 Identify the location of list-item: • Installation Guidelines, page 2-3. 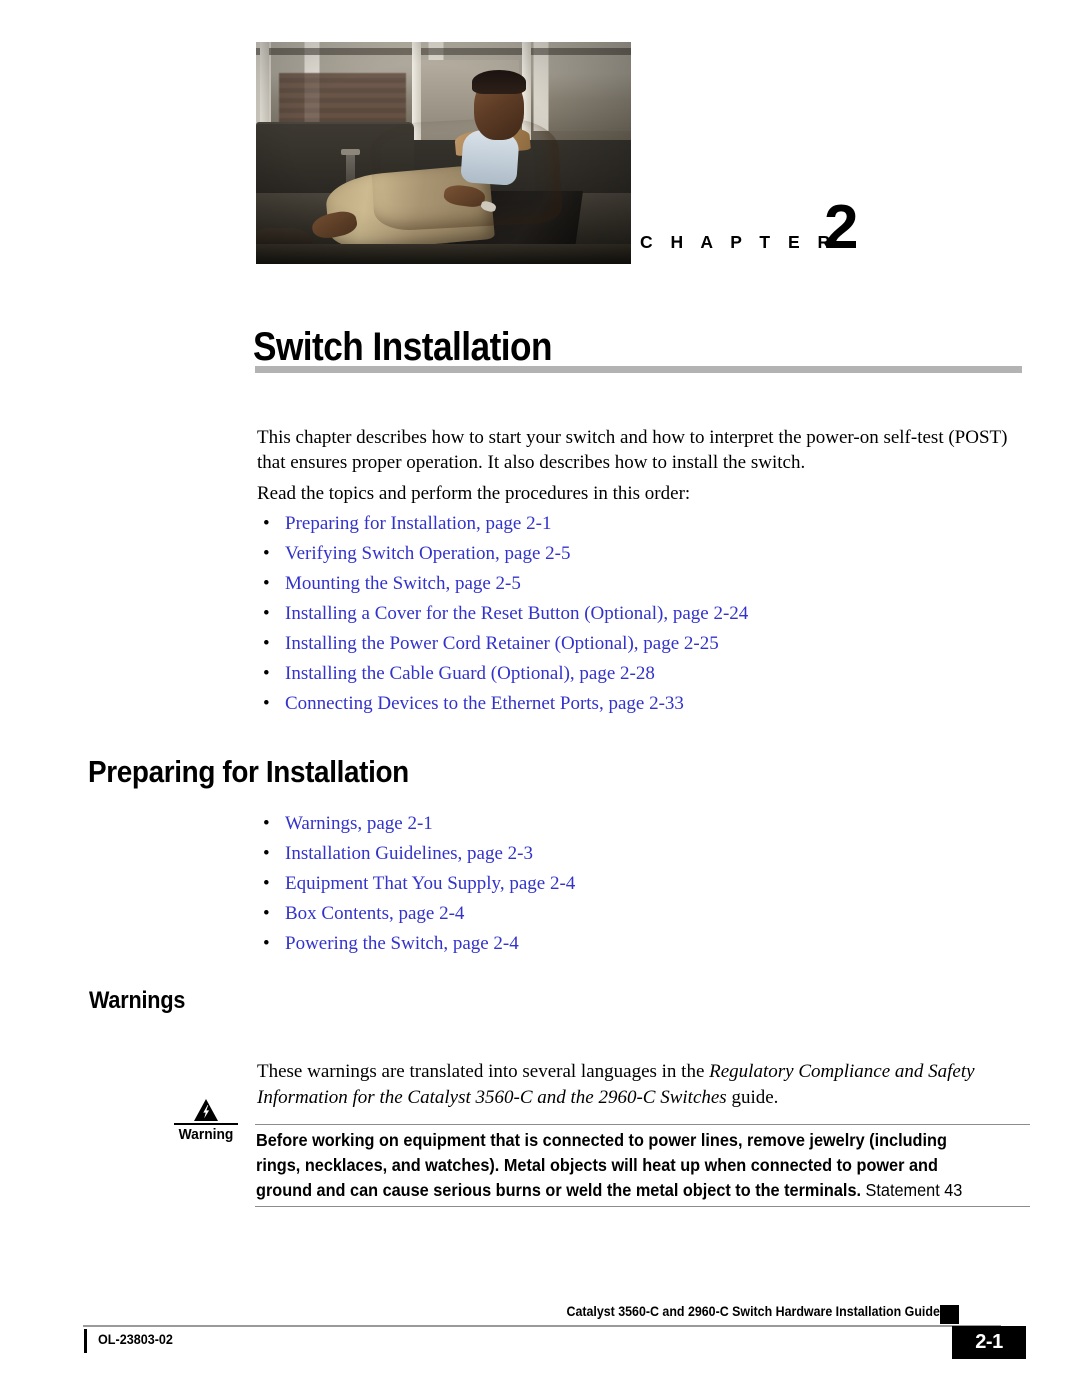
(638, 854).